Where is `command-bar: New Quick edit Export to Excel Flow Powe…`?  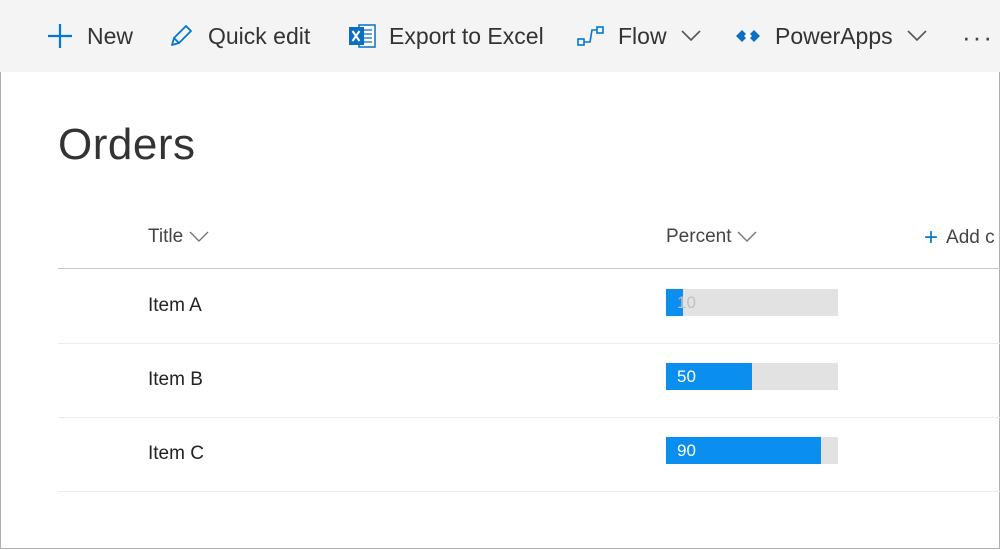
command-bar: New Quick edit Export to Excel Flow Powe… is located at coordinates (500, 36).